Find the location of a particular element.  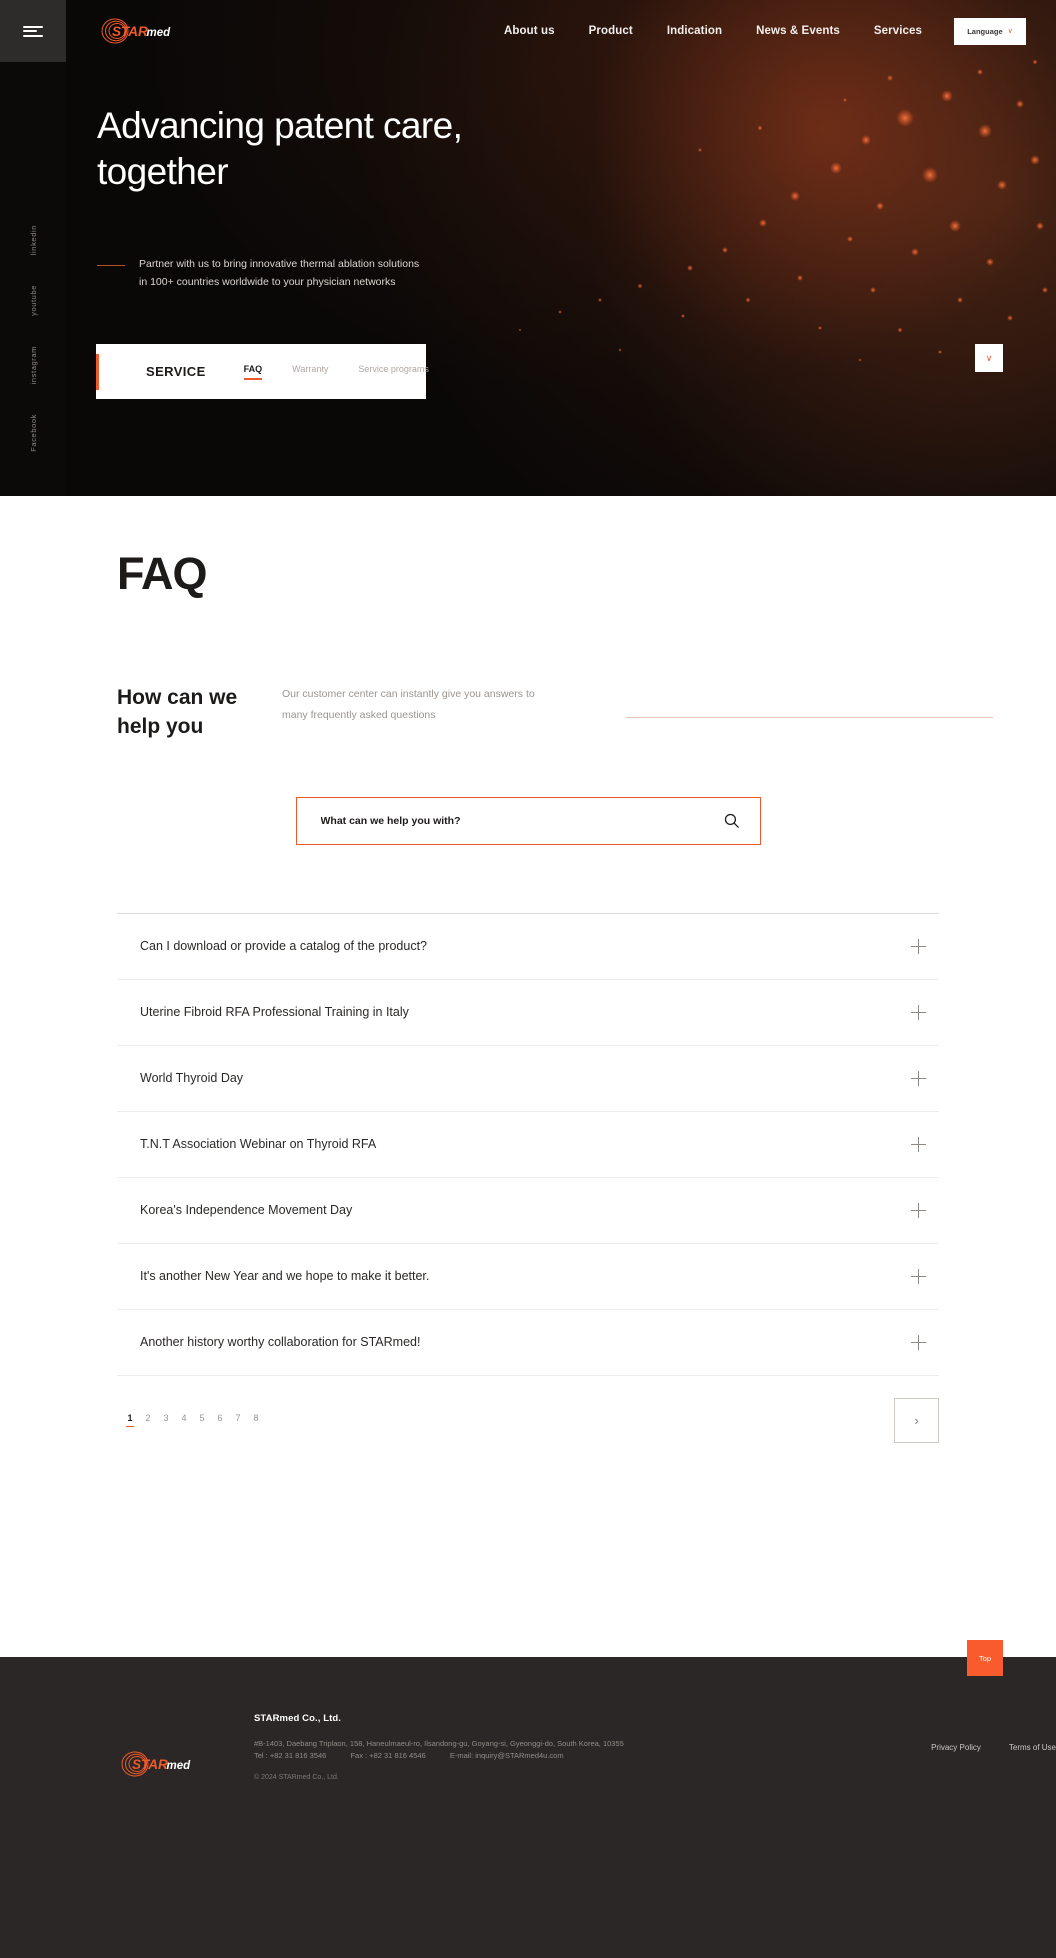

search-section is located at coordinates (528, 820).